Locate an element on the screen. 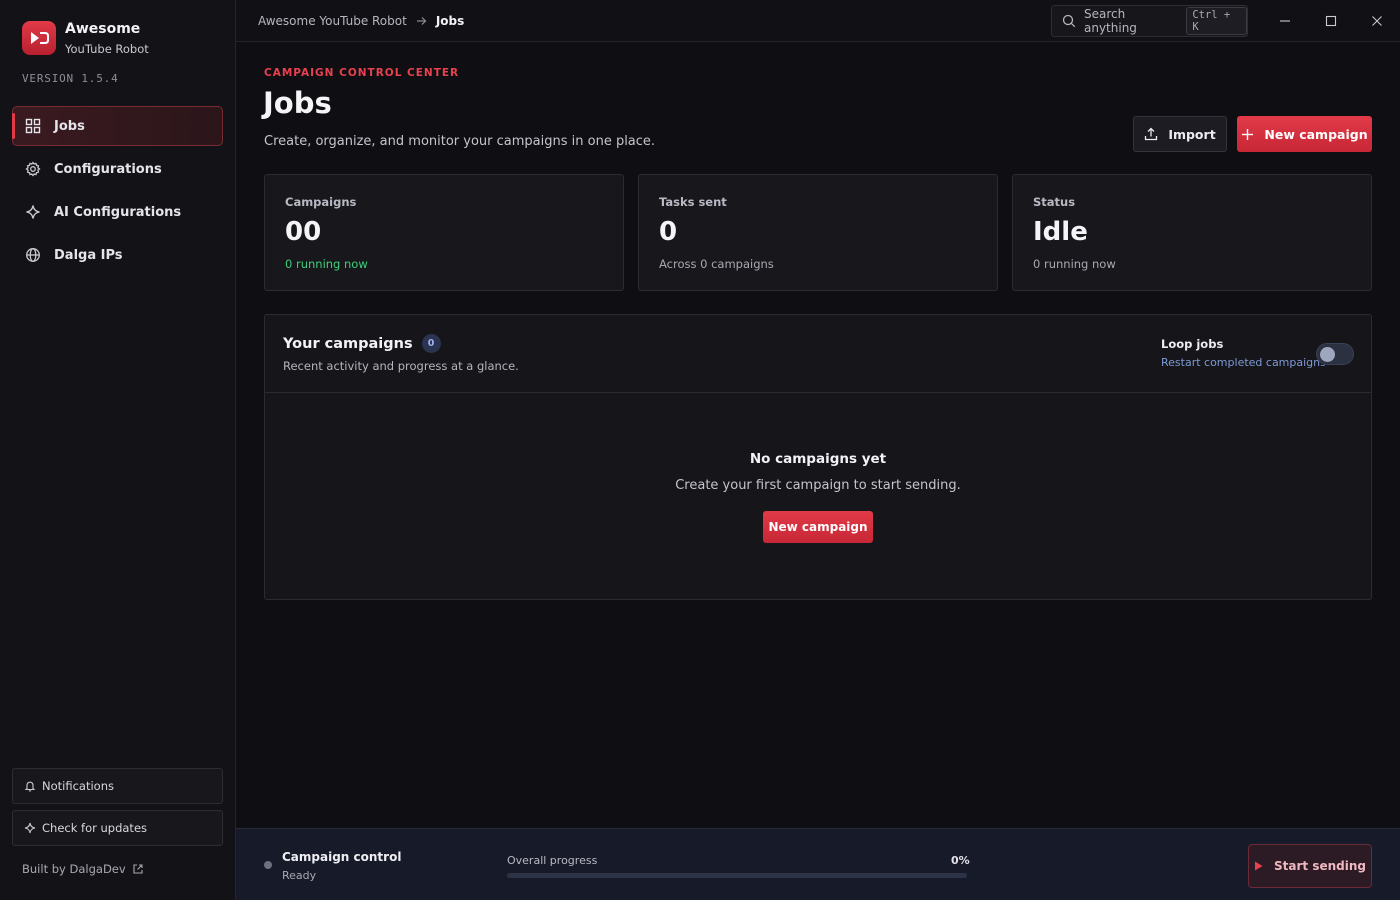 This screenshot has width=1400, height=900. globe-icon is located at coordinates (33, 255).